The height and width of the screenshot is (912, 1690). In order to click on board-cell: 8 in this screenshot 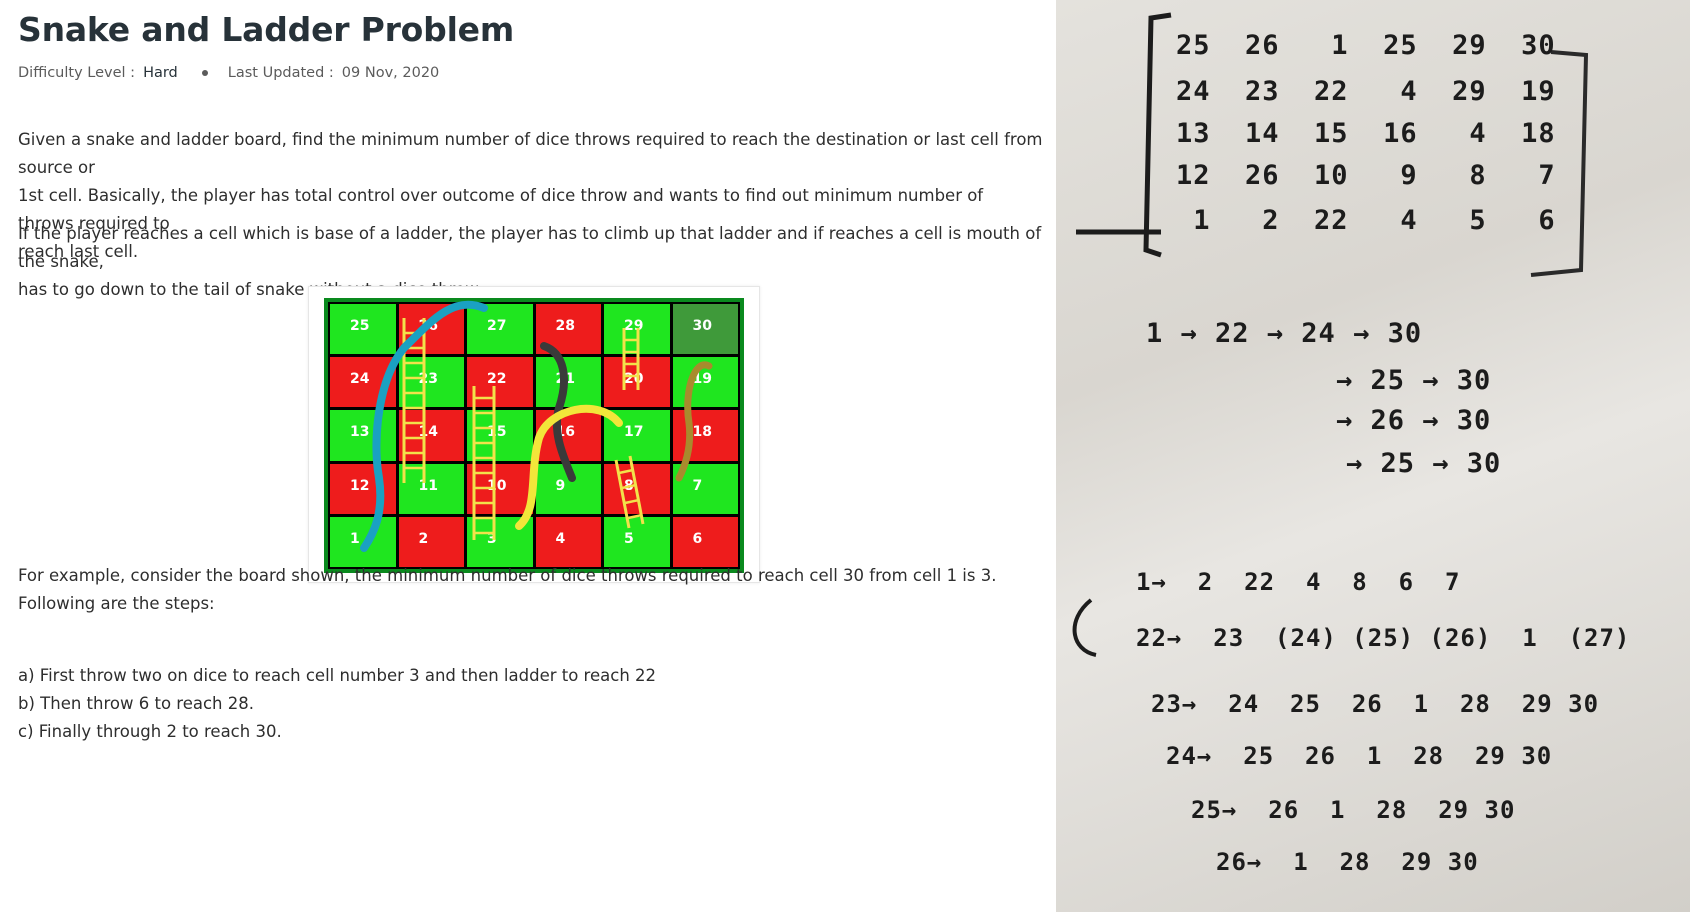, I will do `click(637, 488)`.